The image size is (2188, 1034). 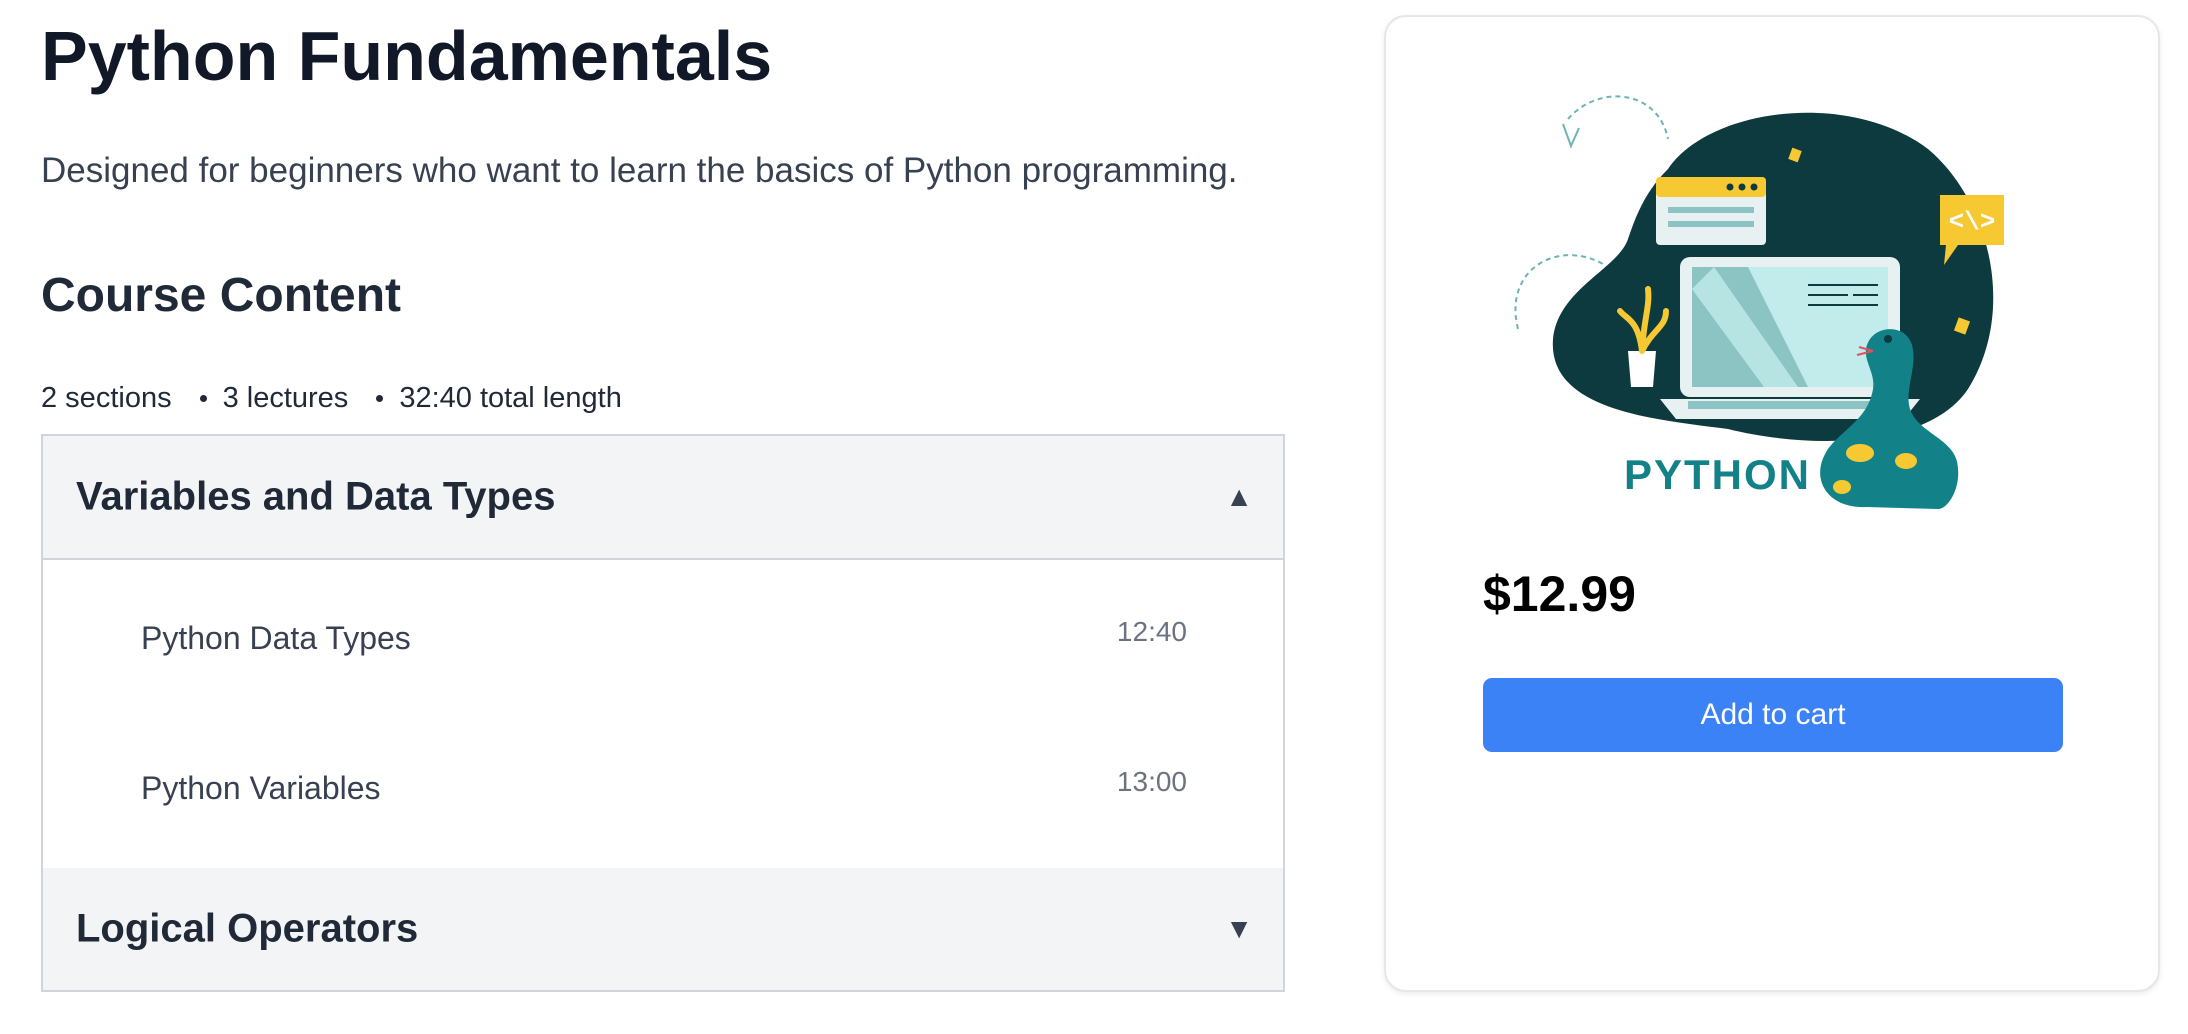 I want to click on python-course-illustration: <\> PYTHON, so click(x=1759, y=302).